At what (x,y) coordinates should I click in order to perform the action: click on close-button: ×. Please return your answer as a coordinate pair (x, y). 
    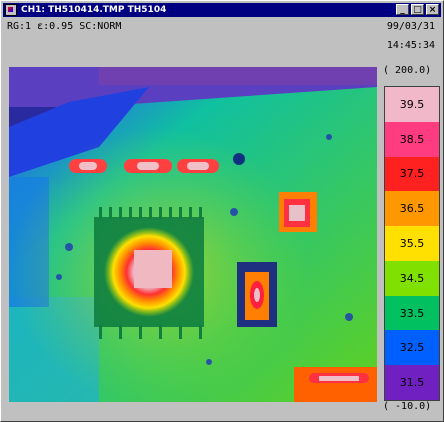
    Looking at the image, I should click on (432, 9).